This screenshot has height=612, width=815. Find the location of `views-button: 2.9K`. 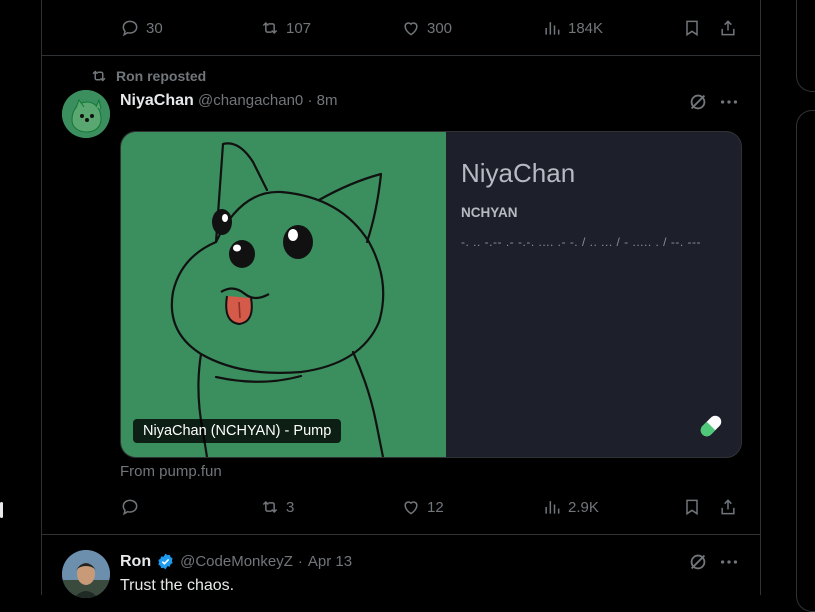

views-button: 2.9K is located at coordinates (570, 507).